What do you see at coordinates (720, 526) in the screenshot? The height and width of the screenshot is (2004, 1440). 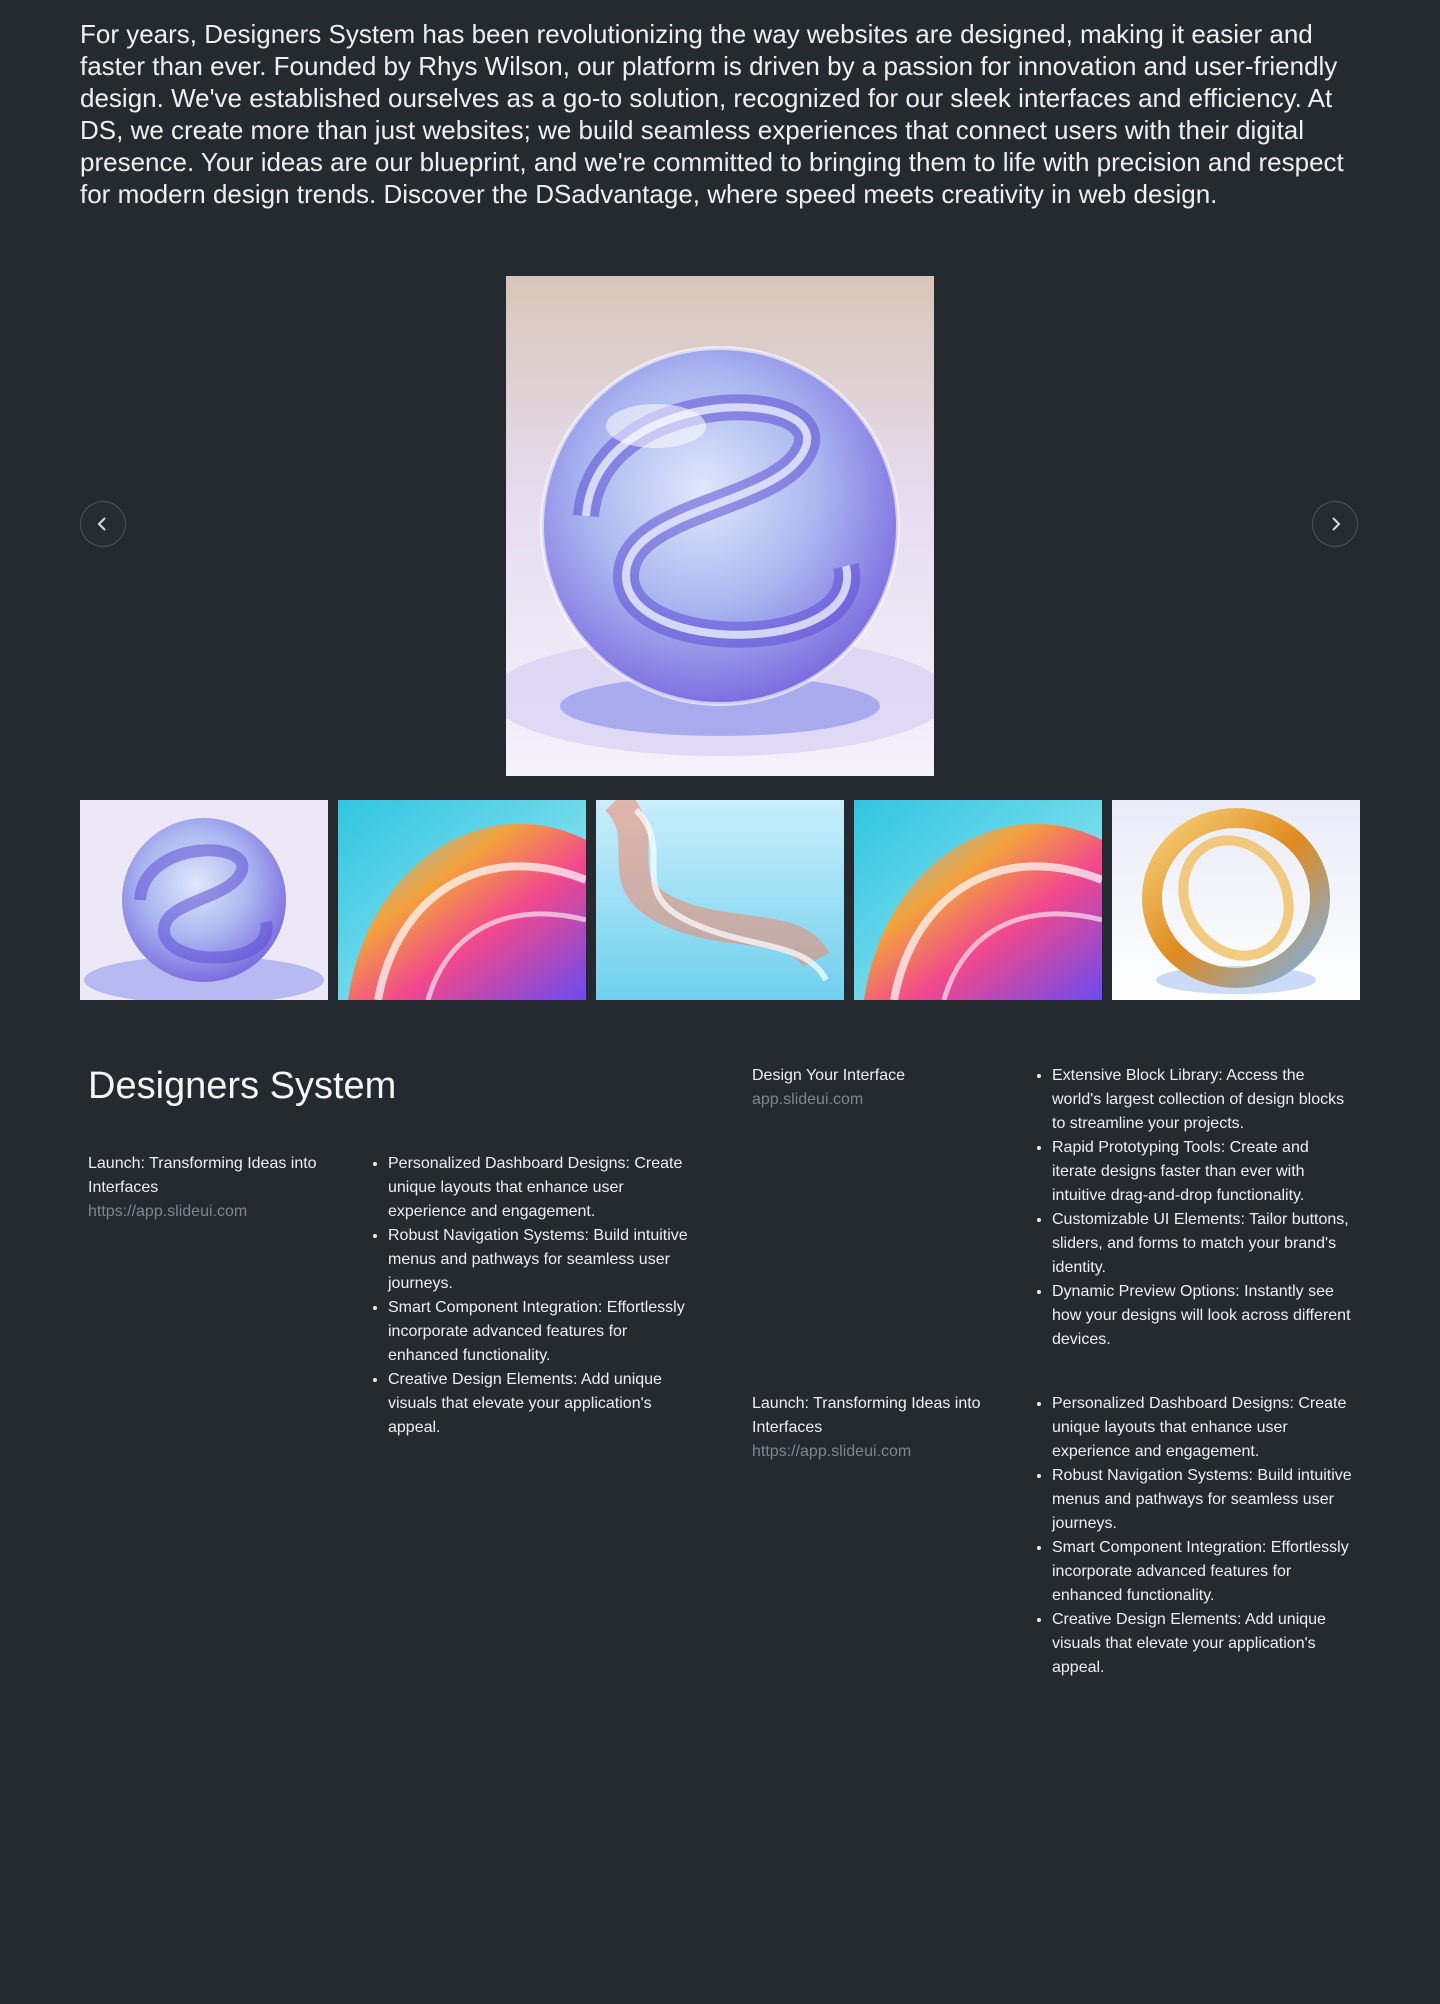 I see `carousel-hero-image` at bounding box center [720, 526].